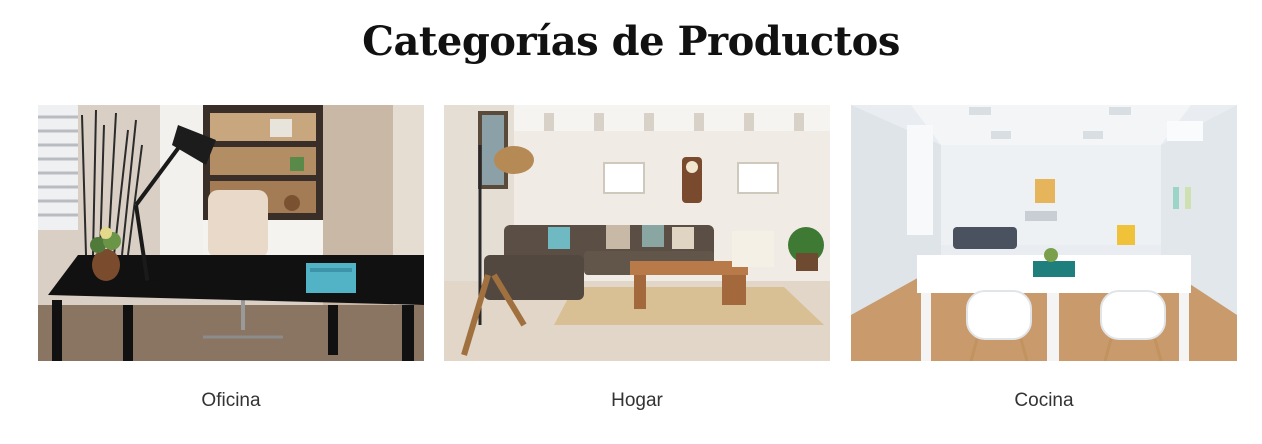 The width and height of the screenshot is (1262, 444). I want to click on category-label-oficina: Oficina, so click(231, 401).